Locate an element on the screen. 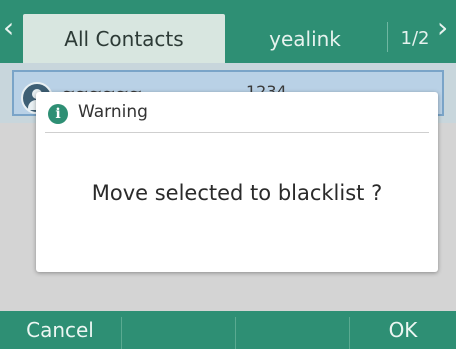 The height and width of the screenshot is (349, 456). tab-label: All Contacts is located at coordinates (124, 38).